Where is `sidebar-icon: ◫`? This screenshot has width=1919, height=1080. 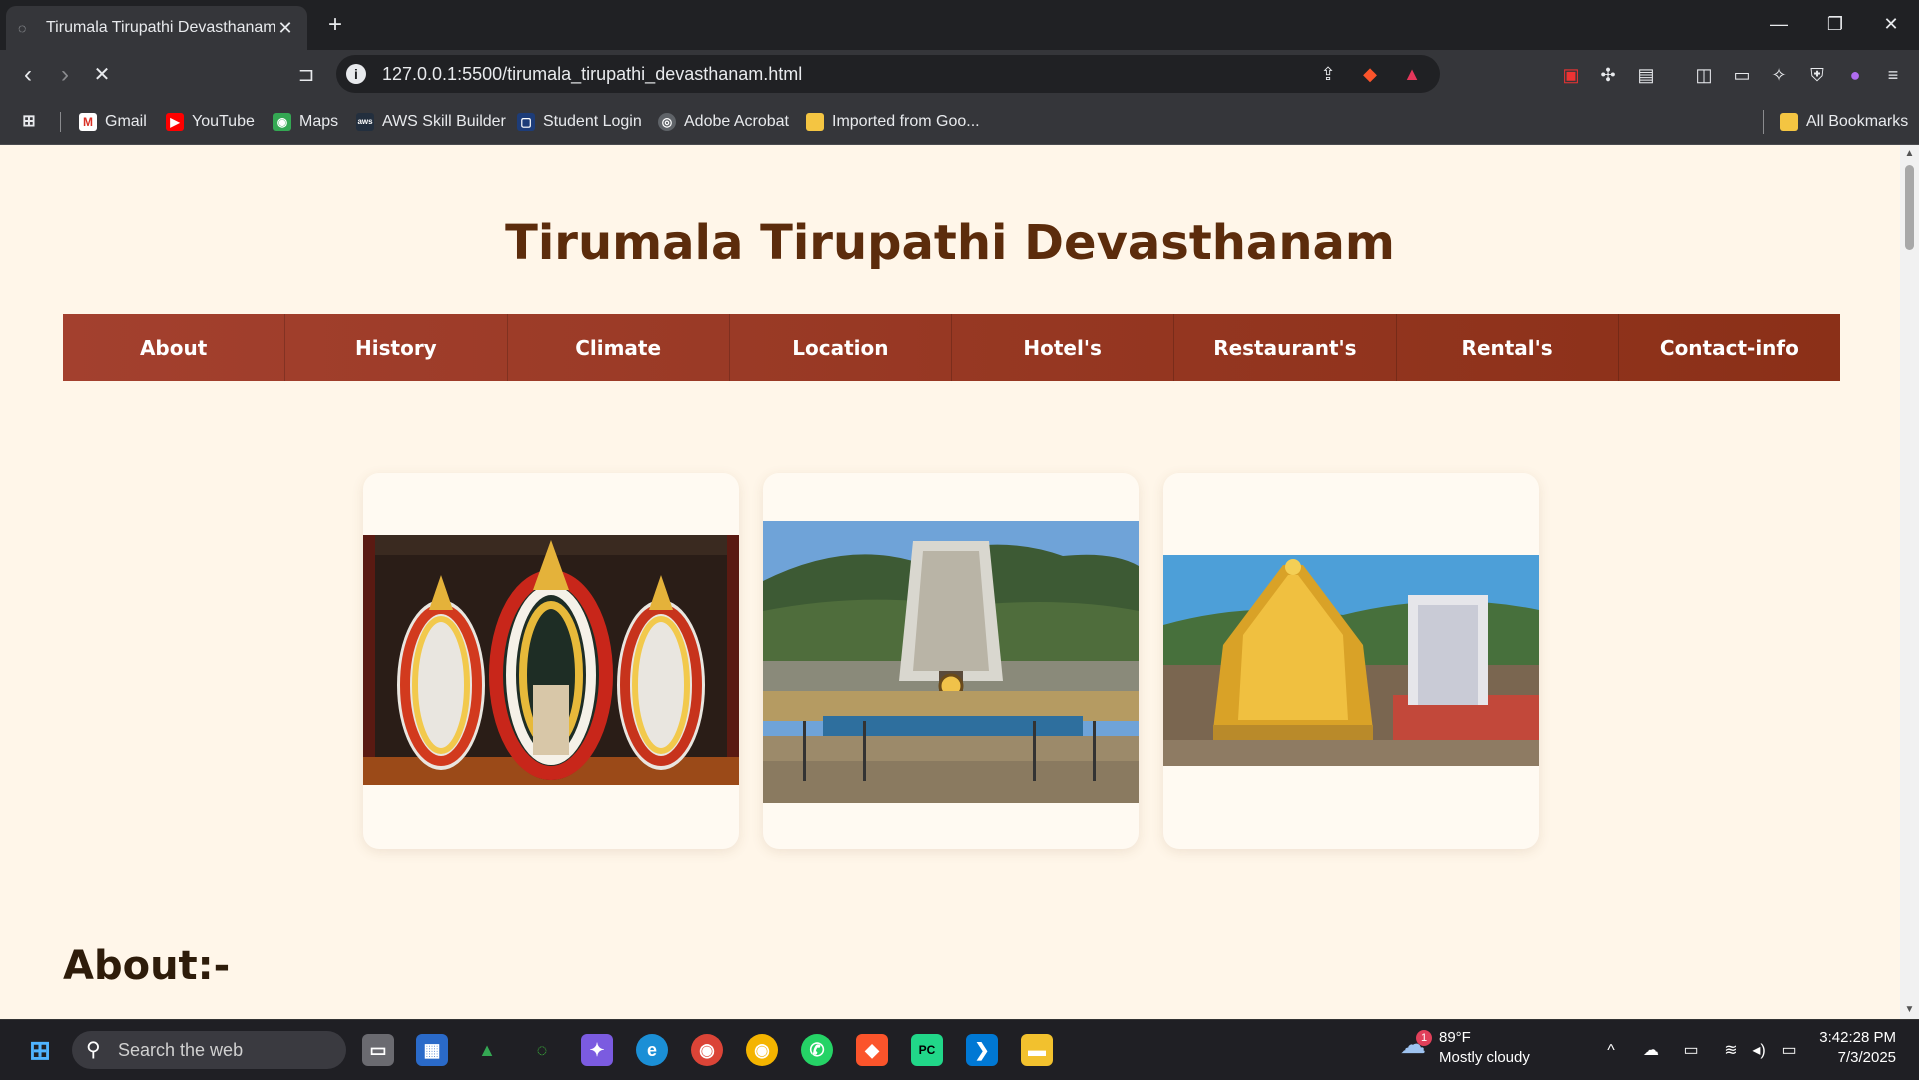 sidebar-icon: ◫ is located at coordinates (1704, 75).